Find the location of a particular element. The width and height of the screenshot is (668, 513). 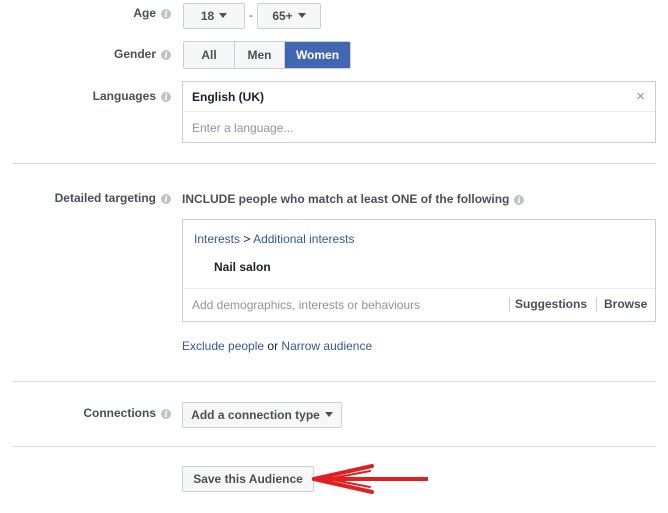

exclude-narrow-row: Exclude people or Narrow audience is located at coordinates (277, 346).